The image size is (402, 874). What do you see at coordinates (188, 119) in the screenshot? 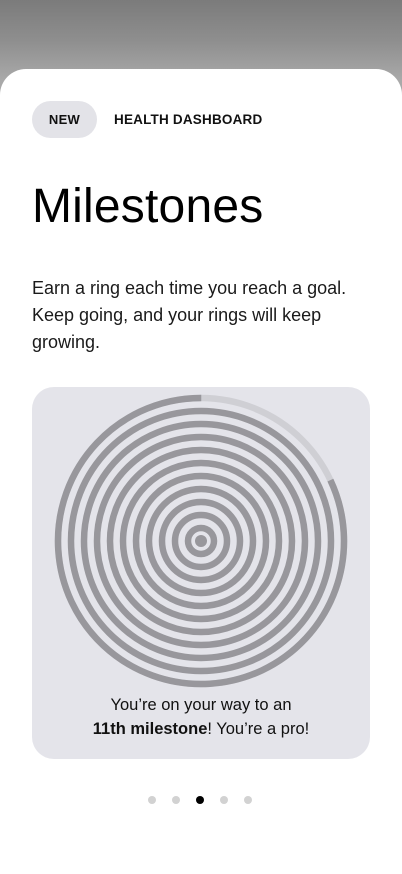
I see `section-label: HEALTH DASHBOARD` at bounding box center [188, 119].